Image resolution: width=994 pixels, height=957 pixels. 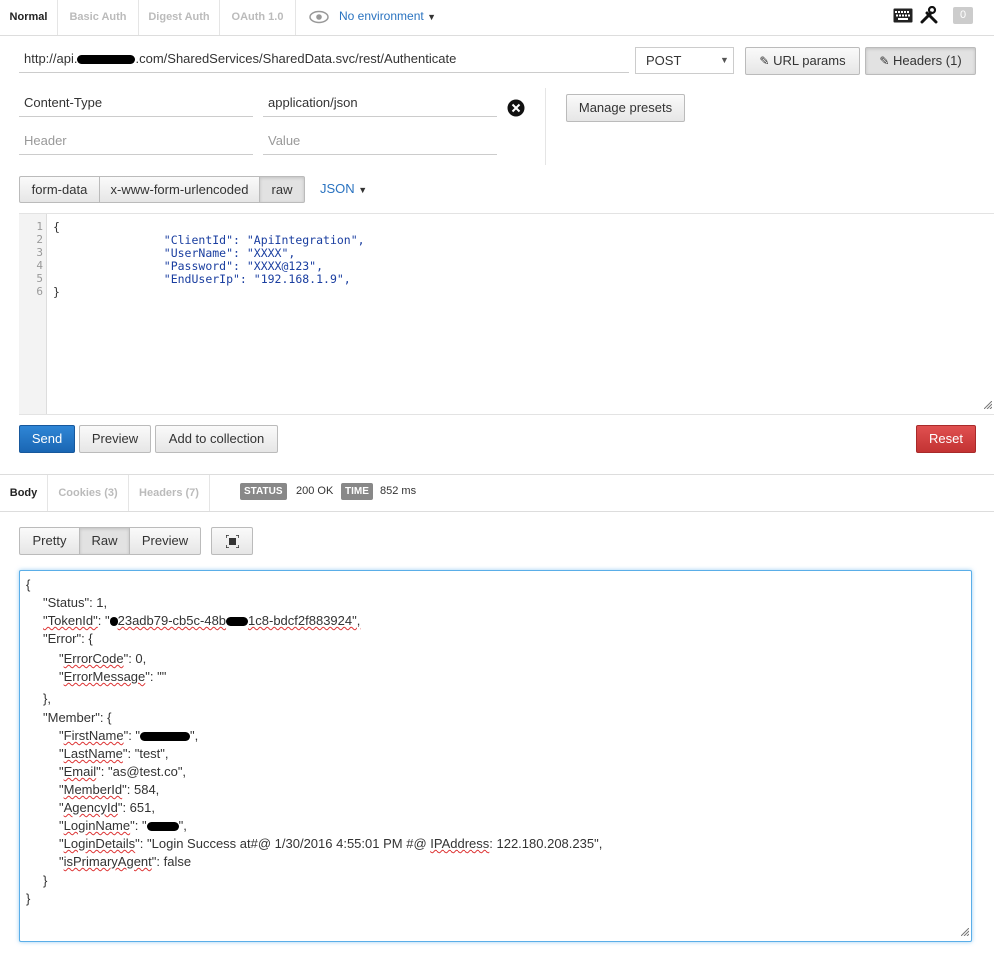 What do you see at coordinates (282, 189) in the screenshot?
I see `body-type-raw: raw` at bounding box center [282, 189].